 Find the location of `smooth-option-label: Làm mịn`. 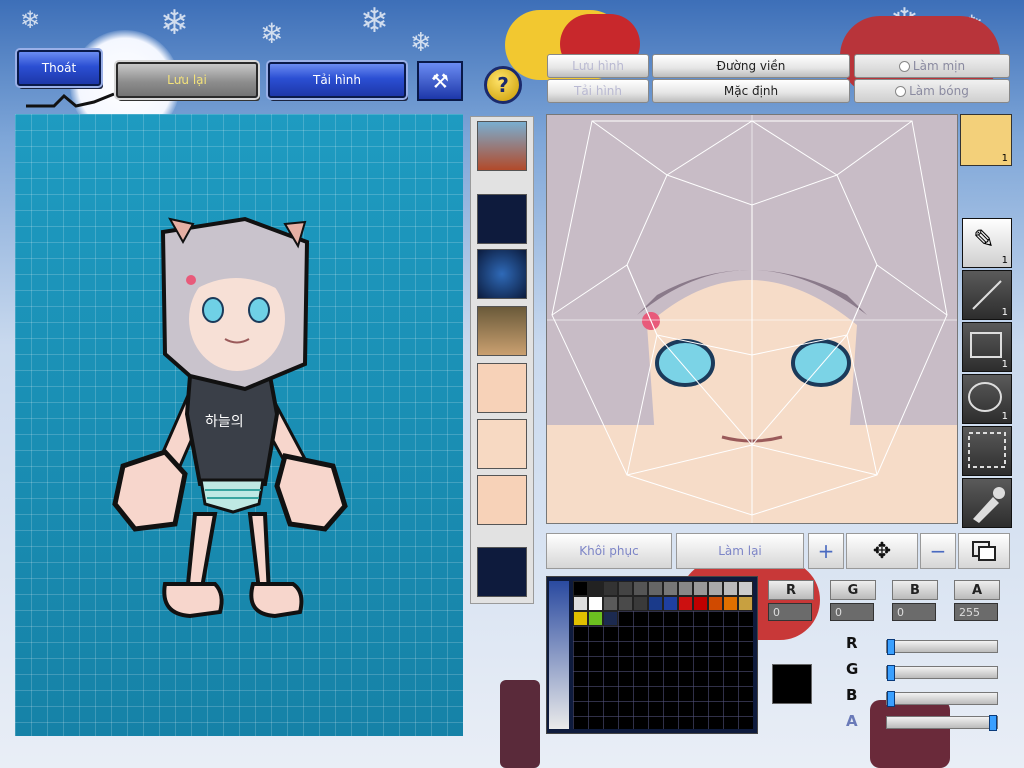

smooth-option-label: Làm mịn is located at coordinates (939, 66).